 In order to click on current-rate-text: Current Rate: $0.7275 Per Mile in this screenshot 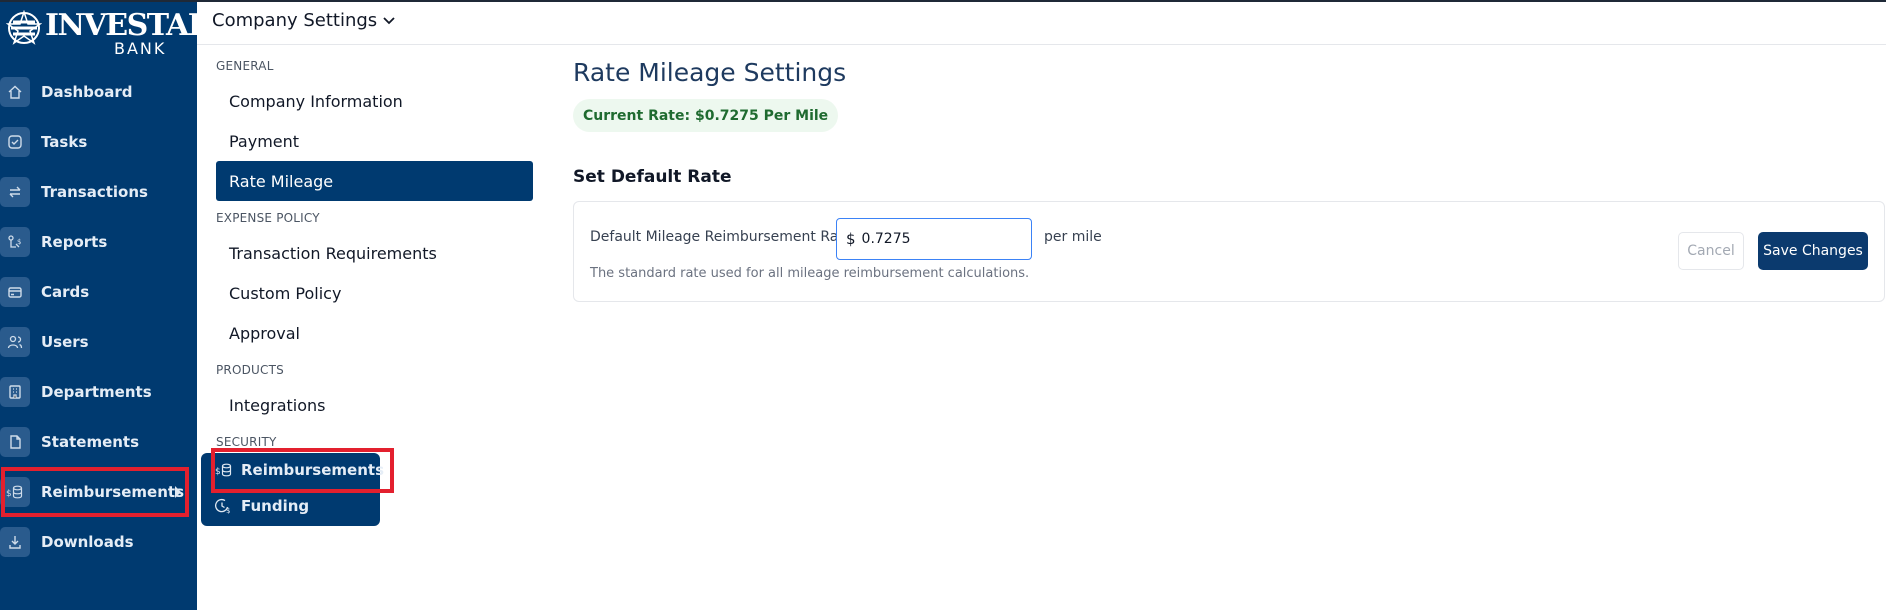, I will do `click(706, 115)`.